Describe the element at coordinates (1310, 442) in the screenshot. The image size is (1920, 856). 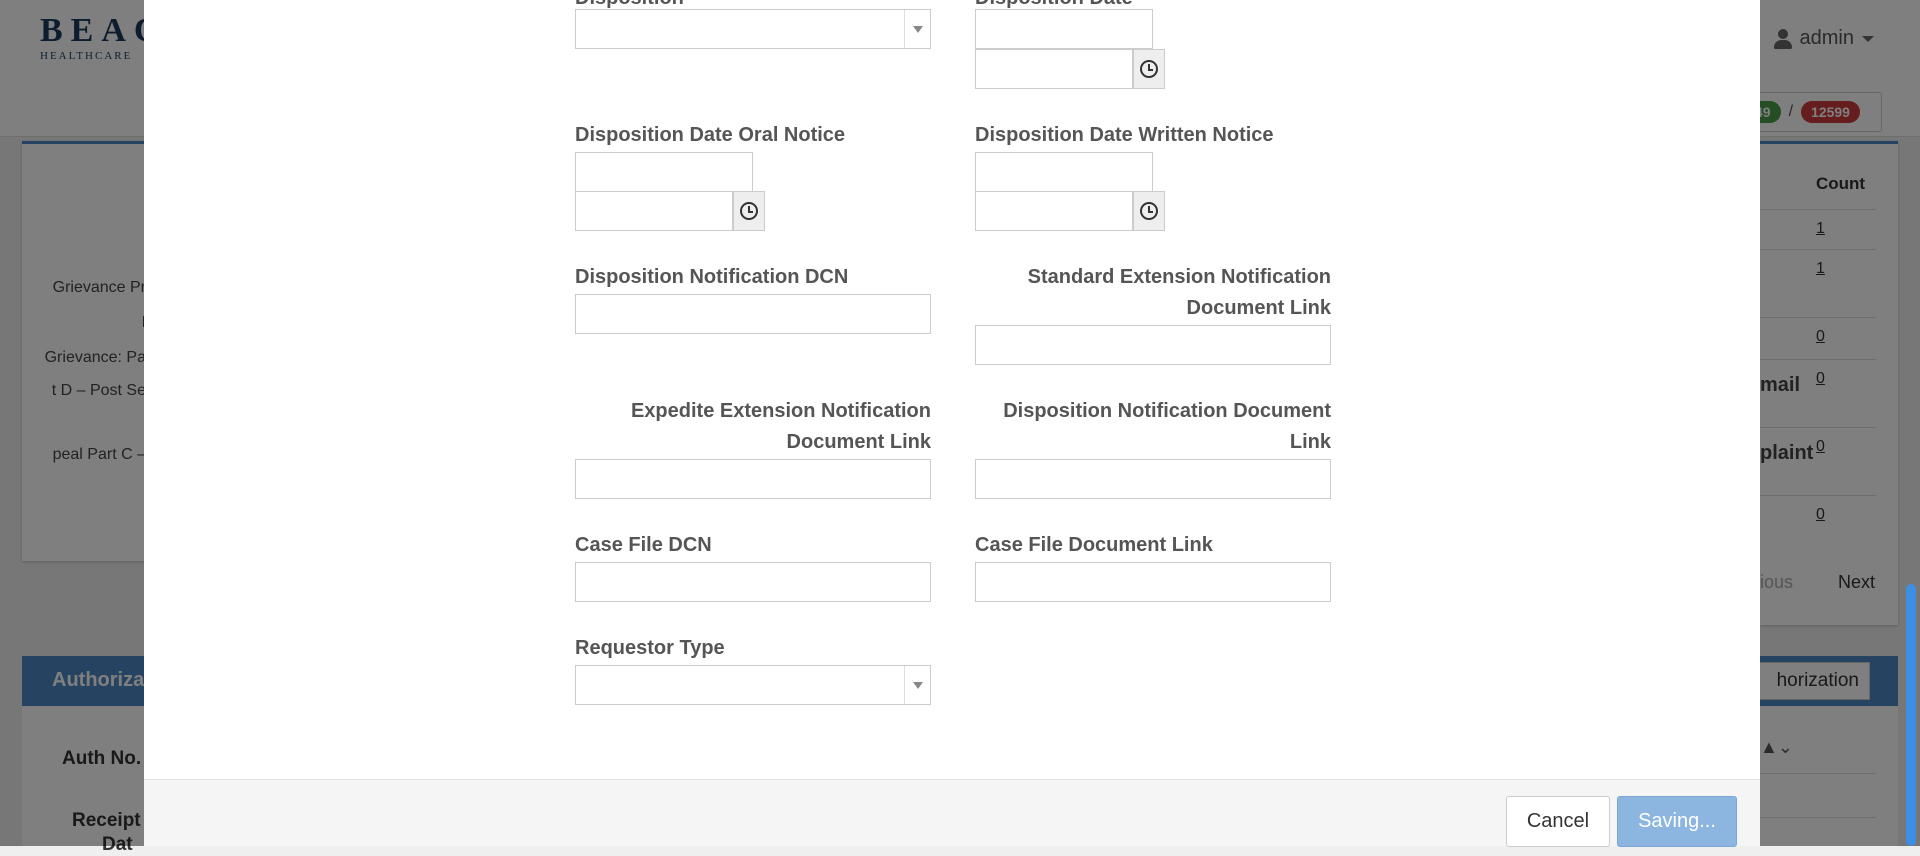
I see `notification-document-label-line2: Link` at that location.